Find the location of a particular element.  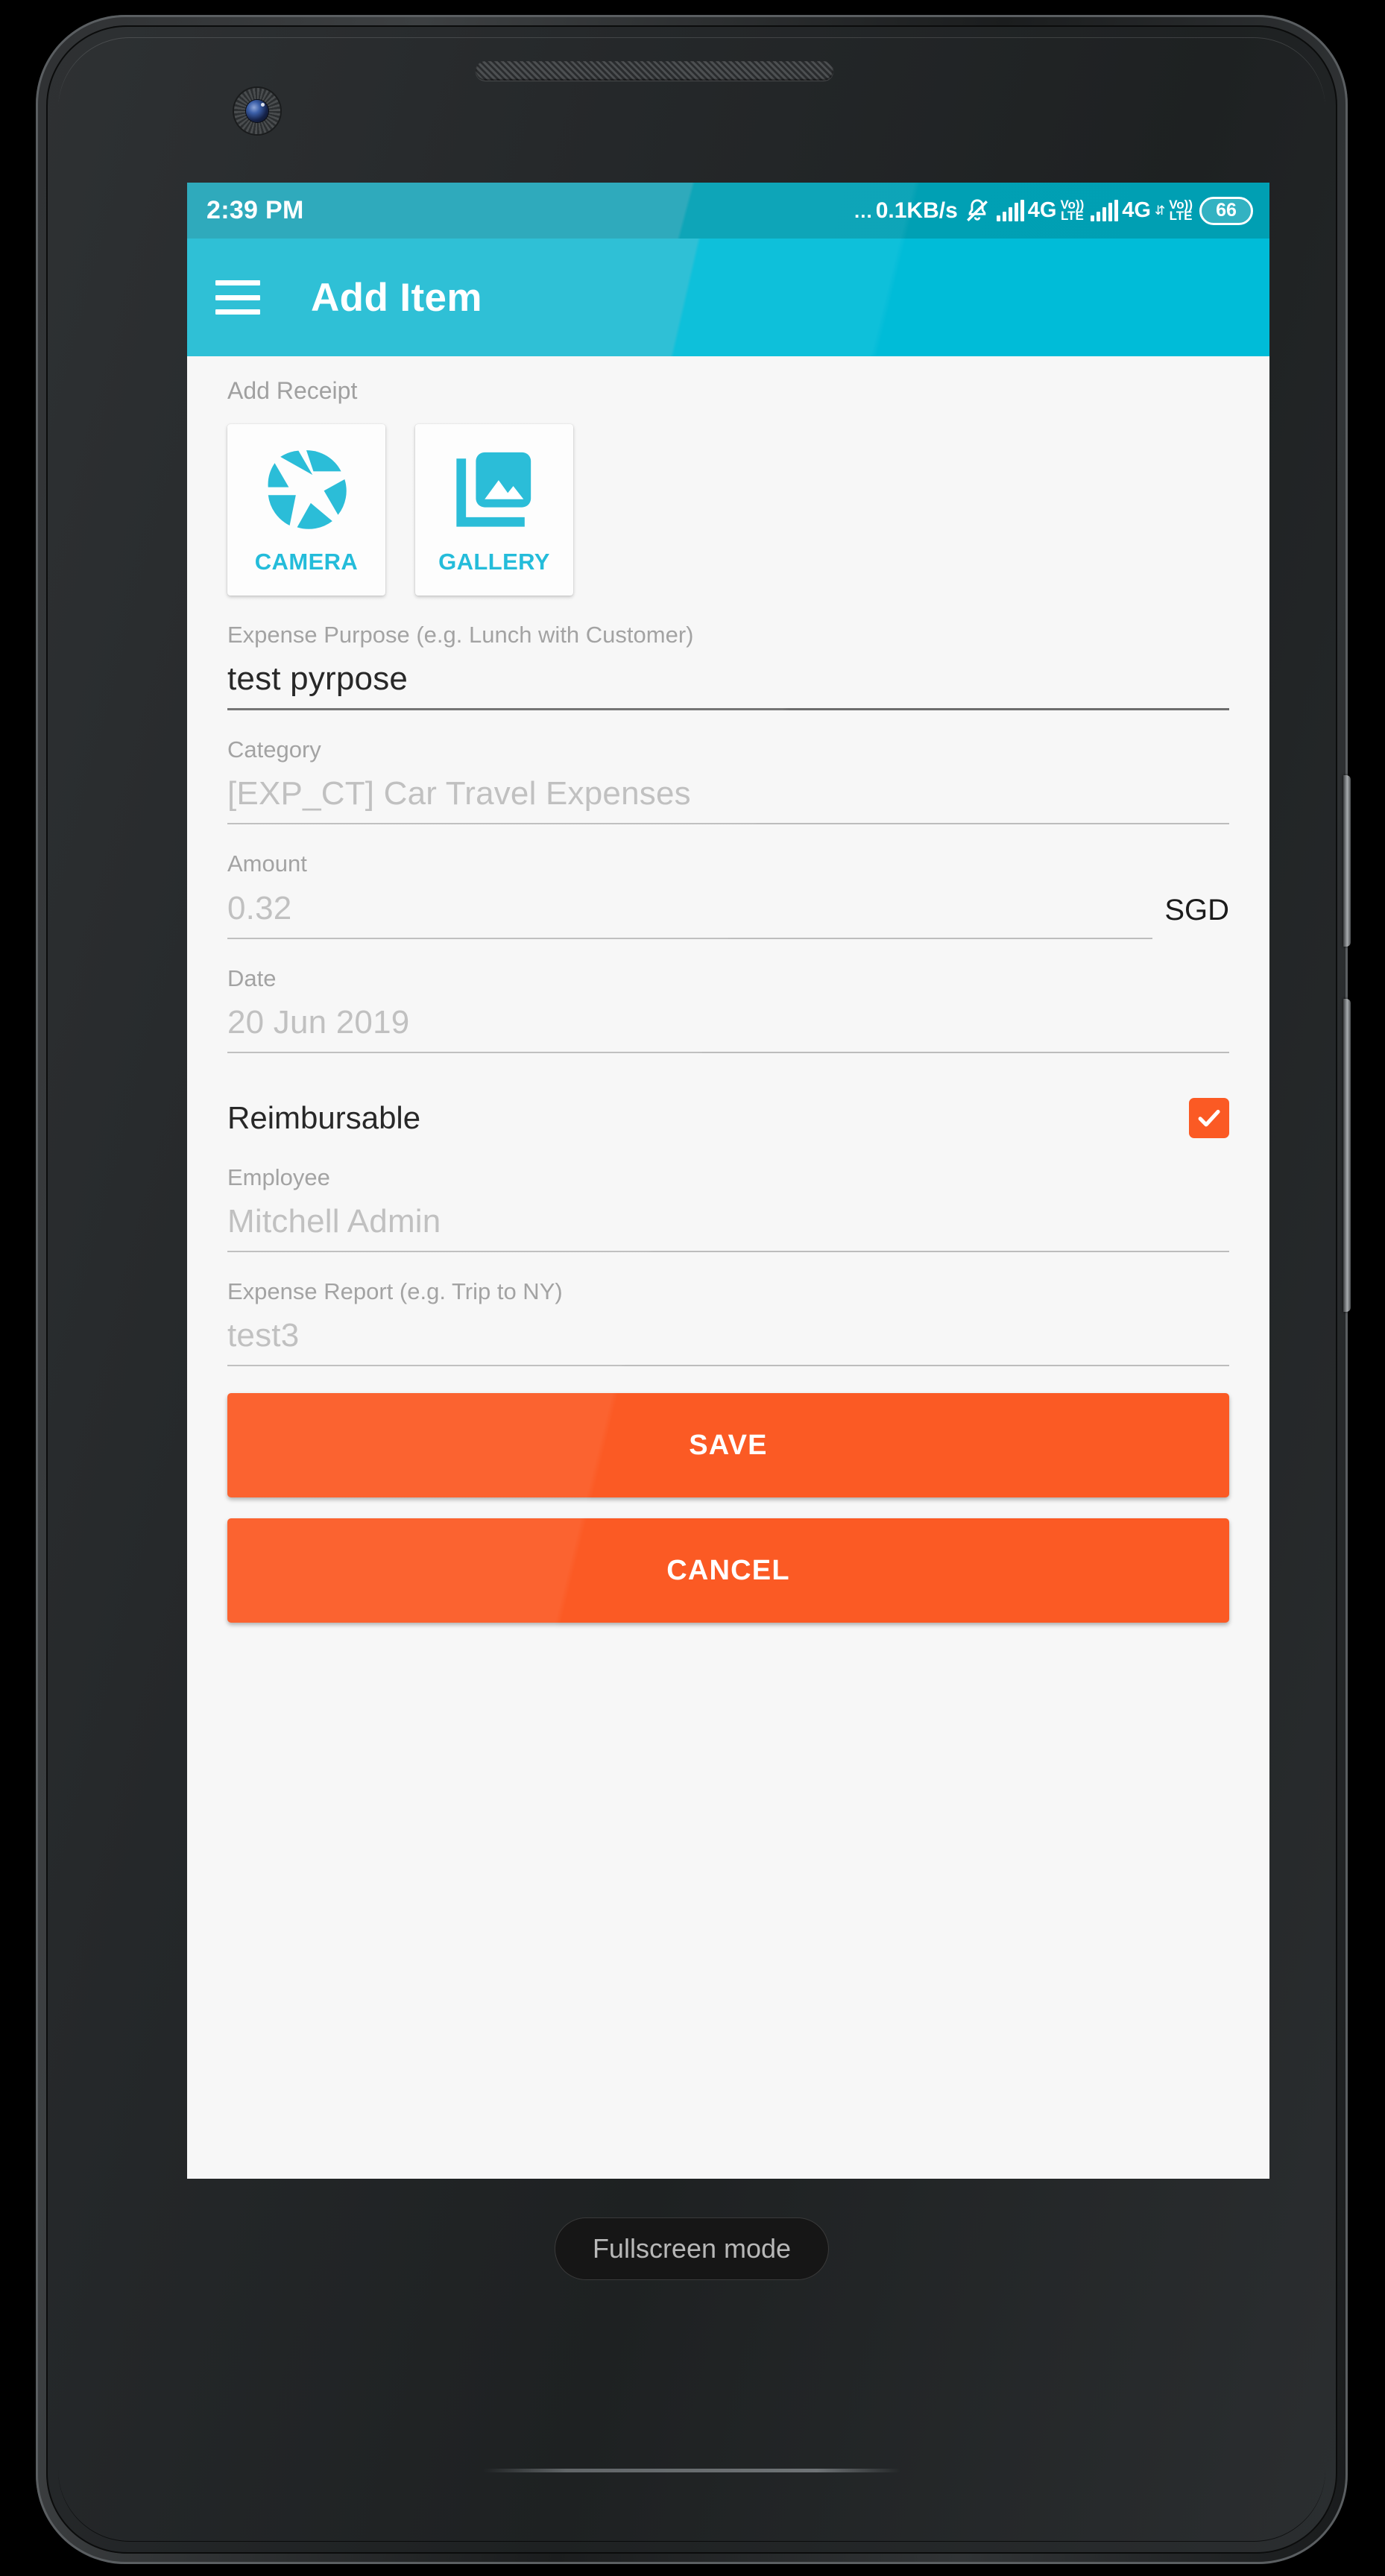

expense-purpose-line: test pyrpose is located at coordinates (728, 679).